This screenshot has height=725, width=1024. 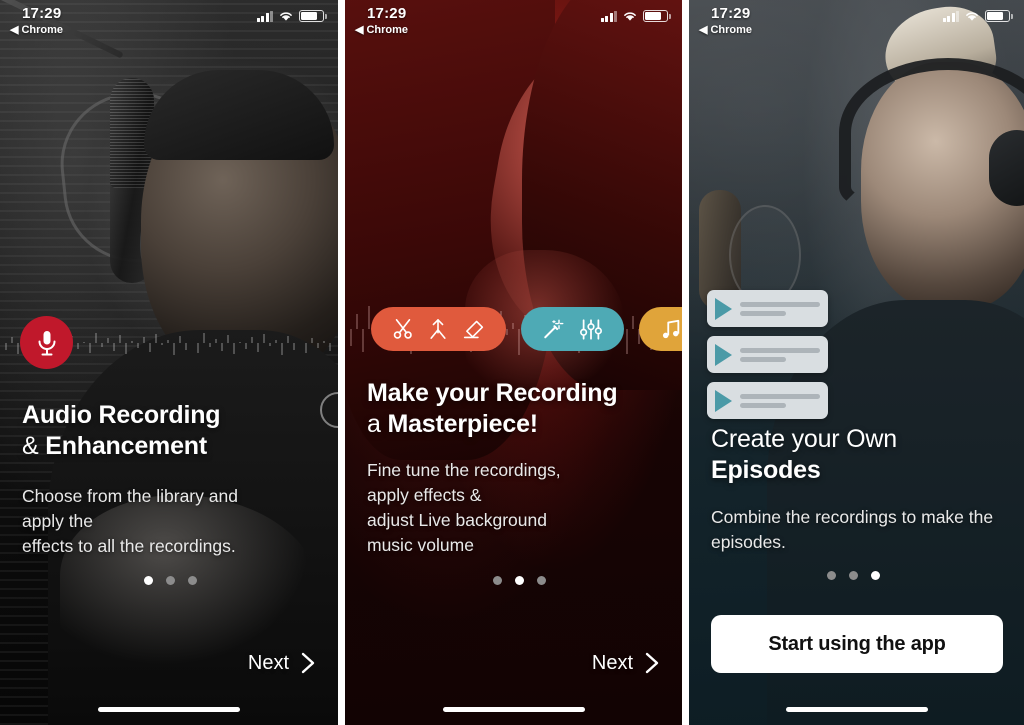 What do you see at coordinates (126, 446) in the screenshot?
I see `screen1-title-line2-bold: Enhancement` at bounding box center [126, 446].